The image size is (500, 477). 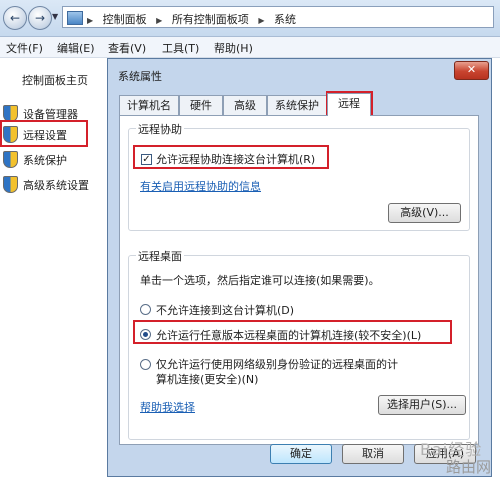 What do you see at coordinates (24, 48) in the screenshot?
I see `menu-file: 文件(F)` at bounding box center [24, 48].